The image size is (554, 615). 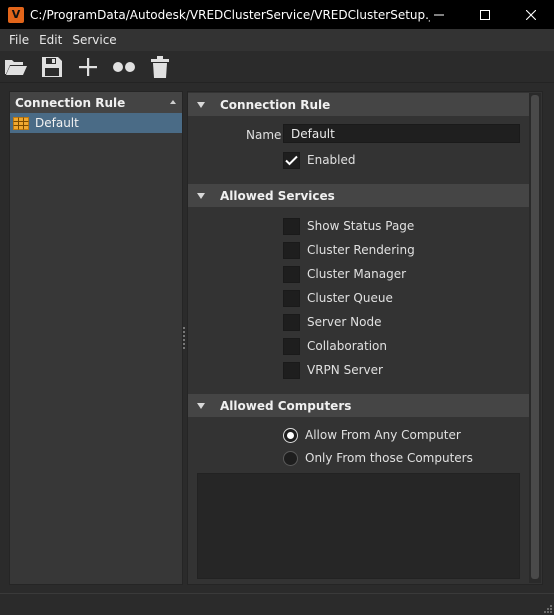 I want to click on close-icon, so click(x=531, y=14).